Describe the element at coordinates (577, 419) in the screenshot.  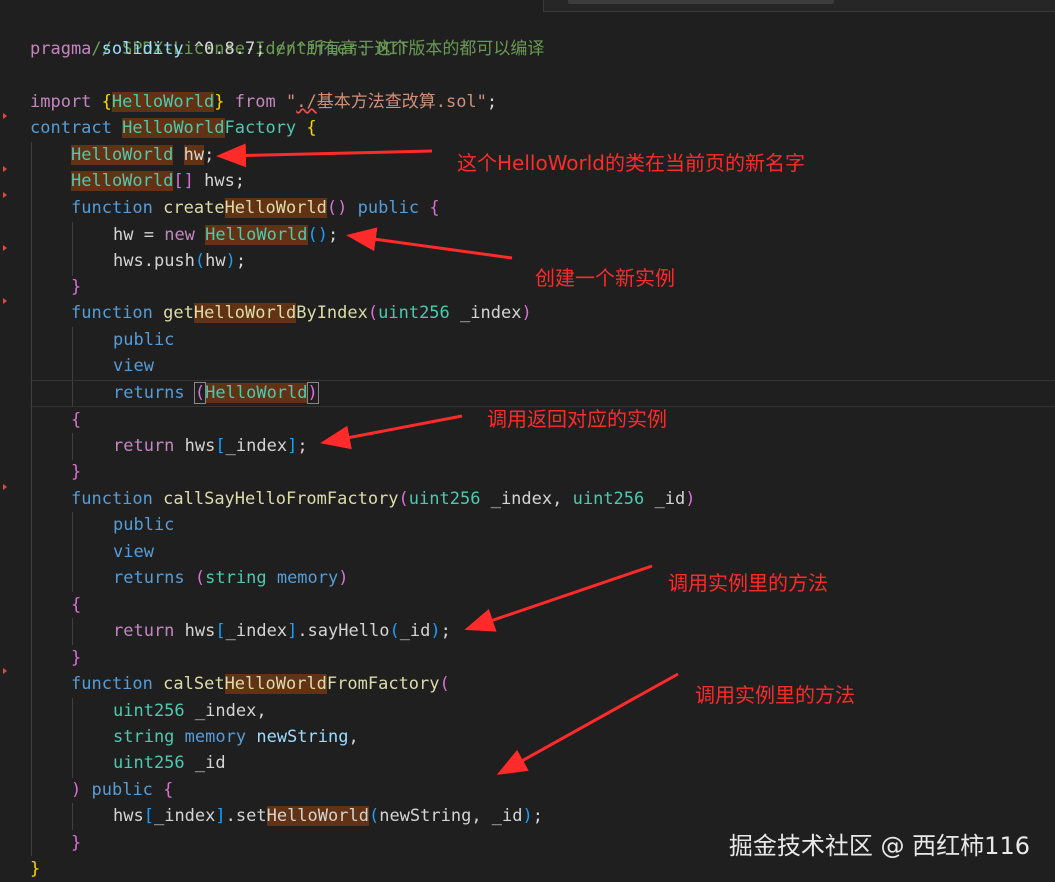
I see `annotation-note: 调用返回对应的实例` at that location.